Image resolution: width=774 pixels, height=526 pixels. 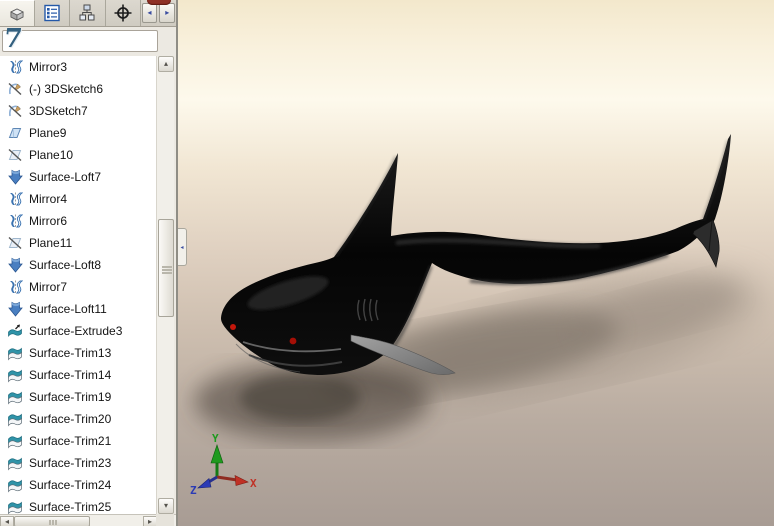 What do you see at coordinates (79, 221) in the screenshot?
I see `tree-item-mirror6: Mirror6` at bounding box center [79, 221].